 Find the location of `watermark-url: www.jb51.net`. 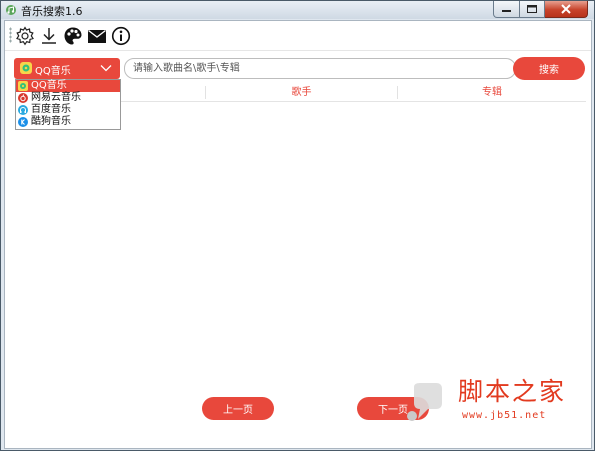

watermark-url: www.jb51.net is located at coordinates (504, 415).